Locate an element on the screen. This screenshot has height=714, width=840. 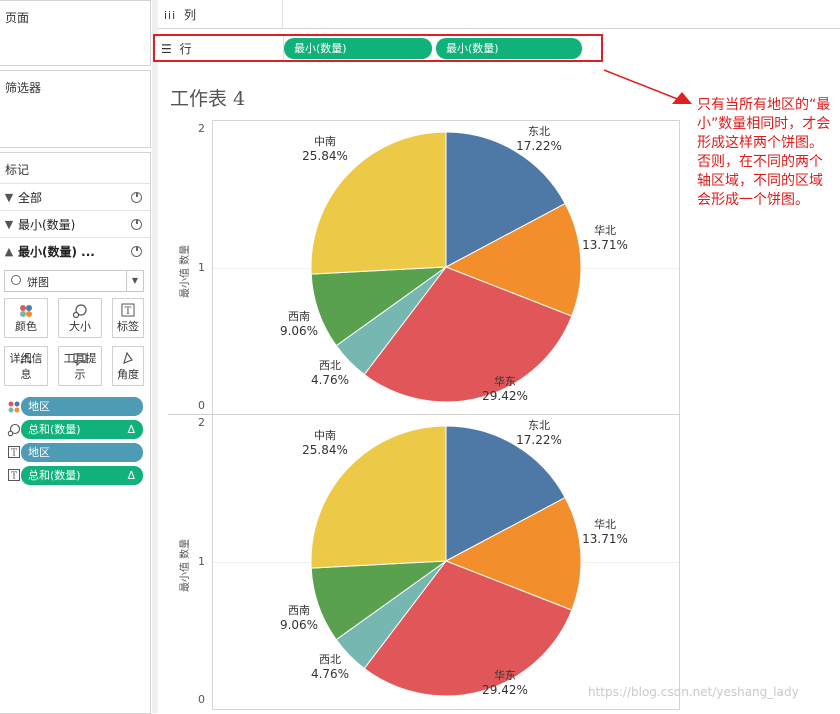
watermark: https://blog.csdn.net/yeshang_lady is located at coordinates (693, 692).